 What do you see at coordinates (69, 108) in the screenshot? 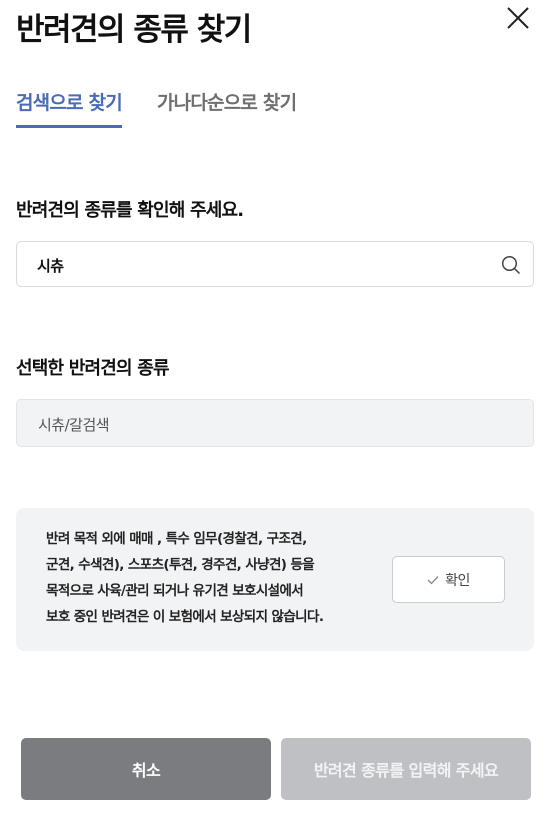
I see `tab-search: 검색으로 찾기` at bounding box center [69, 108].